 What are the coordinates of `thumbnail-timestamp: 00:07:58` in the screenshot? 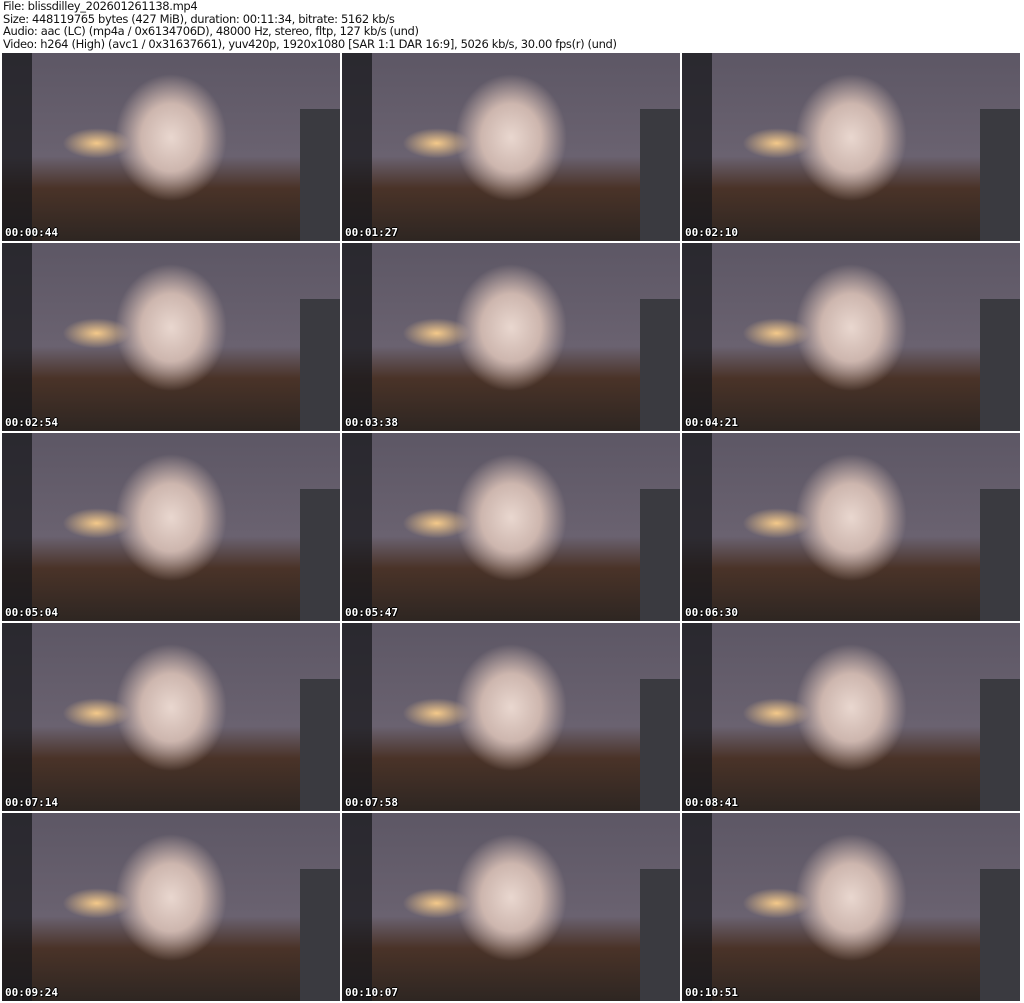 It's located at (371, 802).